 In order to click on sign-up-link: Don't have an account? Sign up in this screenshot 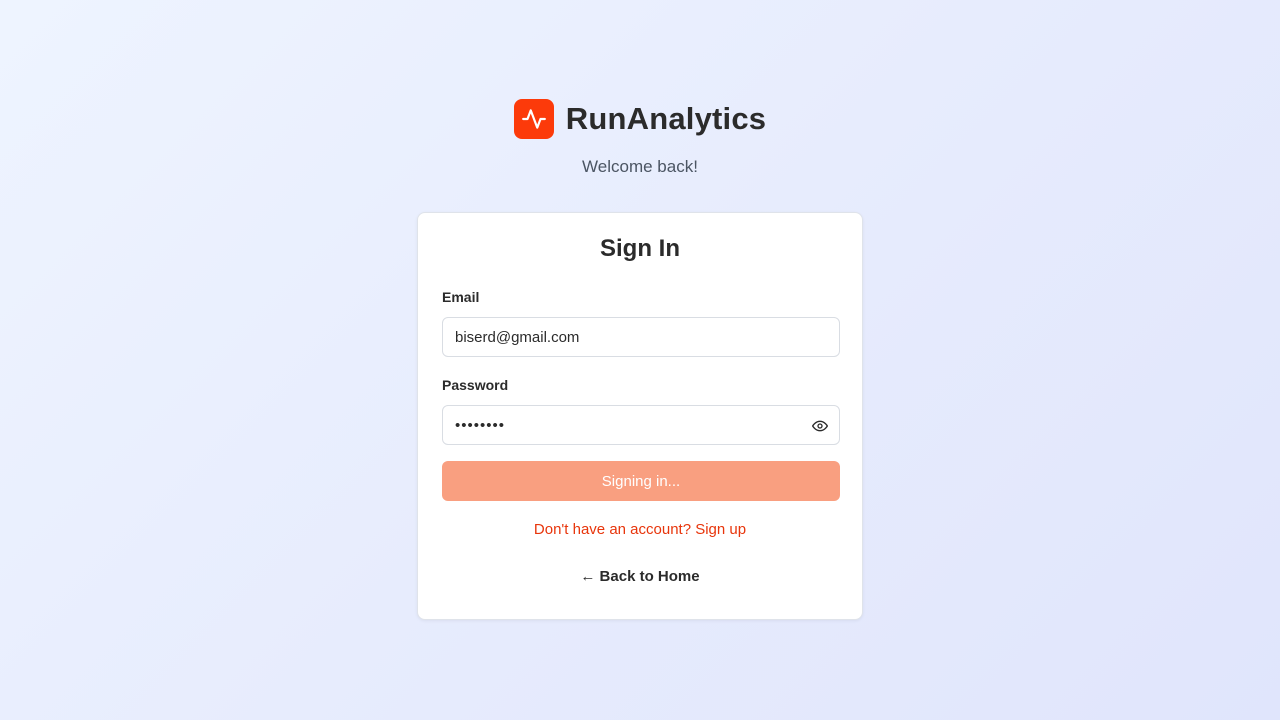, I will do `click(640, 529)`.